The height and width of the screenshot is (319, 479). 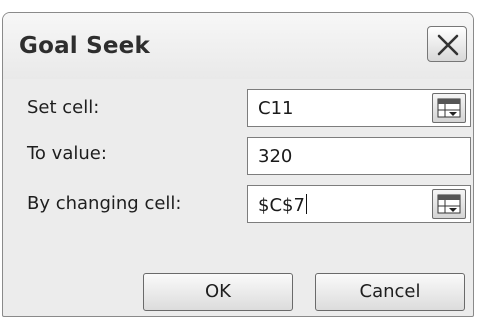 I want to click on to-value-value: 320, so click(x=275, y=156).